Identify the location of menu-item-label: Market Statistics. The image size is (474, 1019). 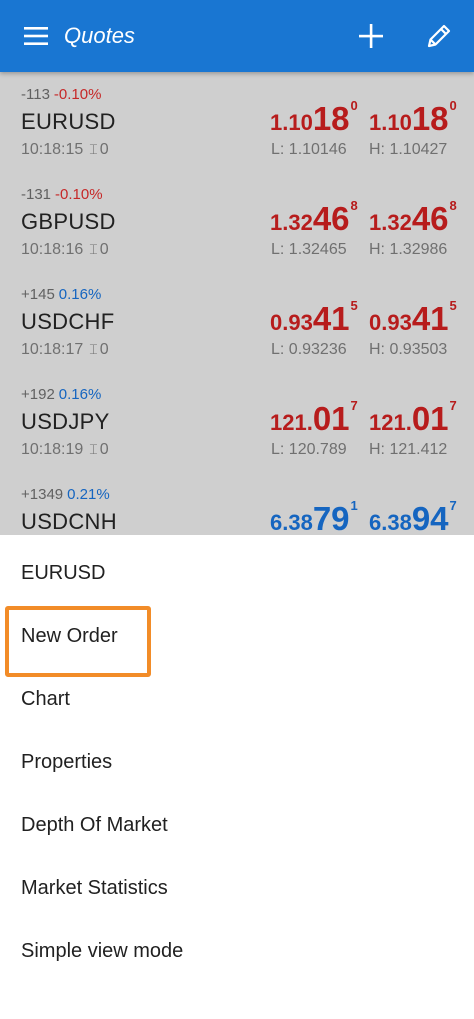
(94, 888).